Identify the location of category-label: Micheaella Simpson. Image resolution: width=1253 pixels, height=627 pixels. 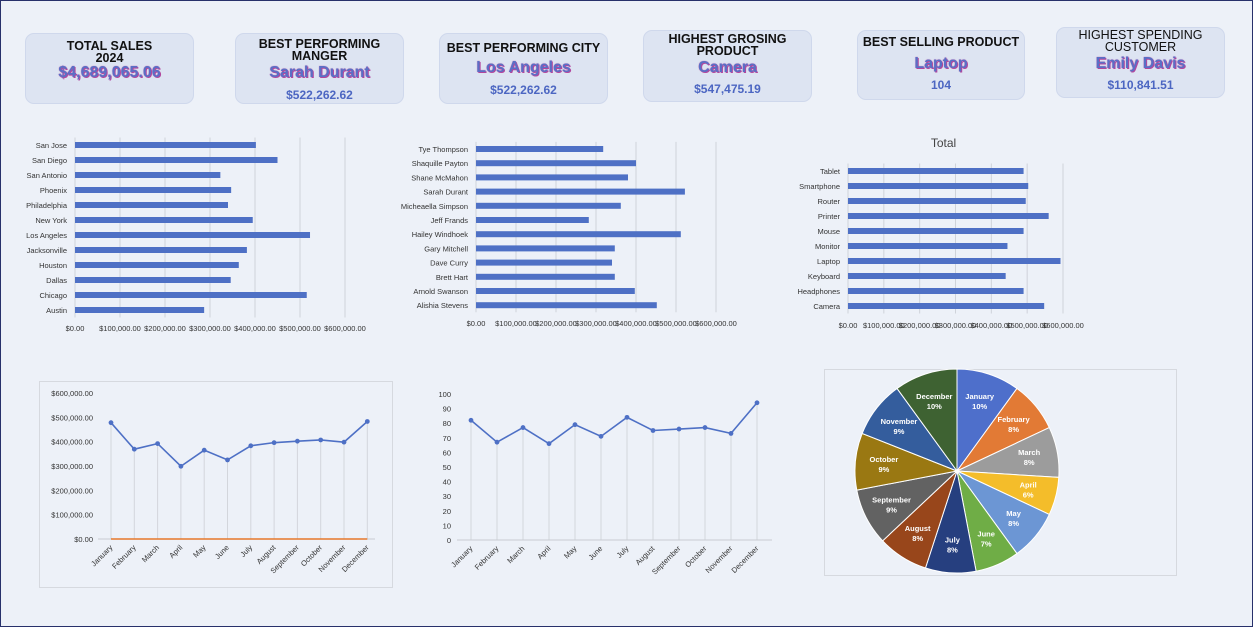
(434, 206).